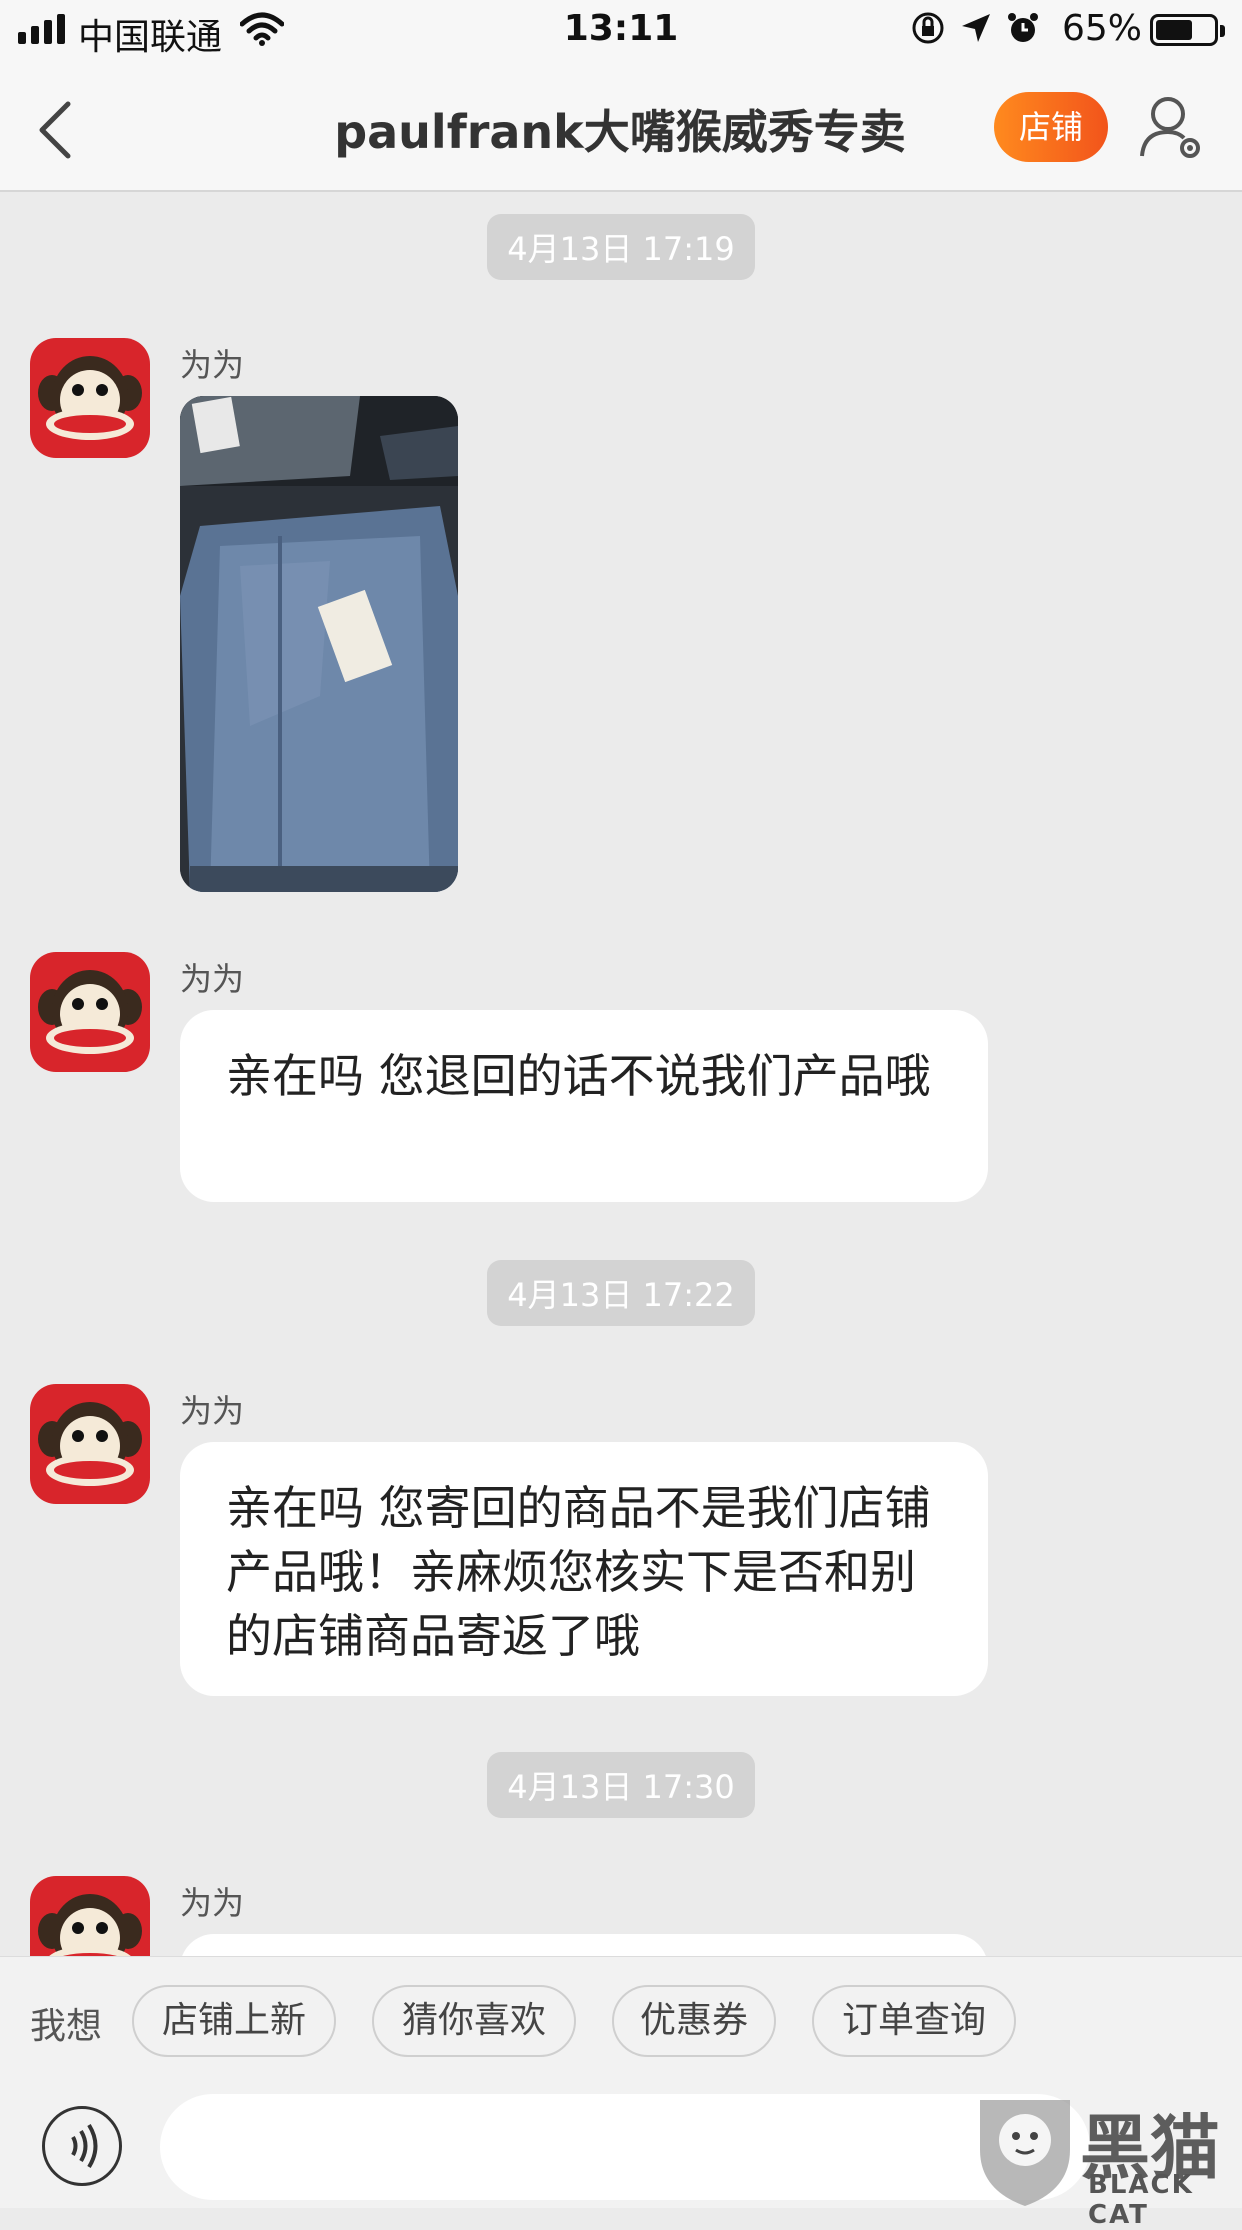  I want to click on voice-input-button, so click(82, 2146).